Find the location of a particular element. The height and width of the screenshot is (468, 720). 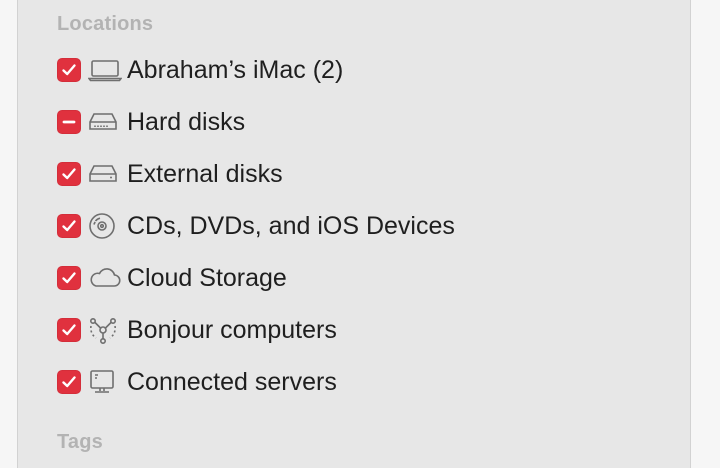

location-label: Hard disks is located at coordinates (186, 121).